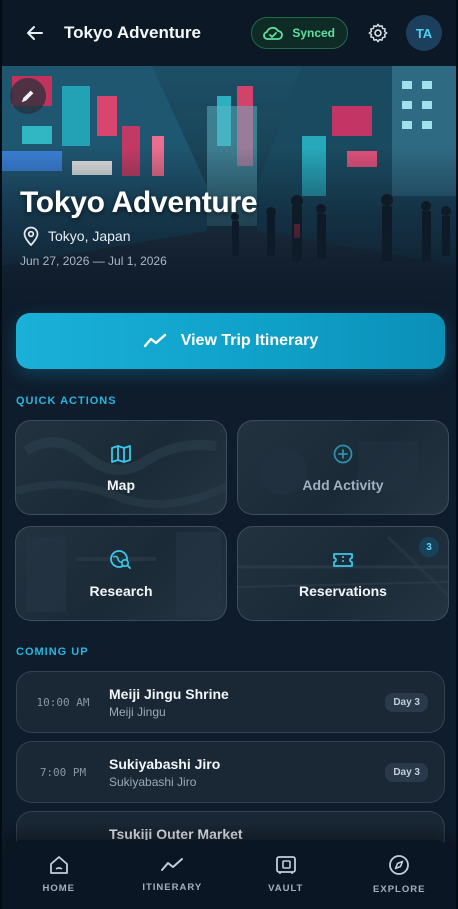 This screenshot has height=909, width=458. Describe the element at coordinates (229, 33) in the screenshot. I see `top-bar: Tokyo Adventure Synced TA` at that location.